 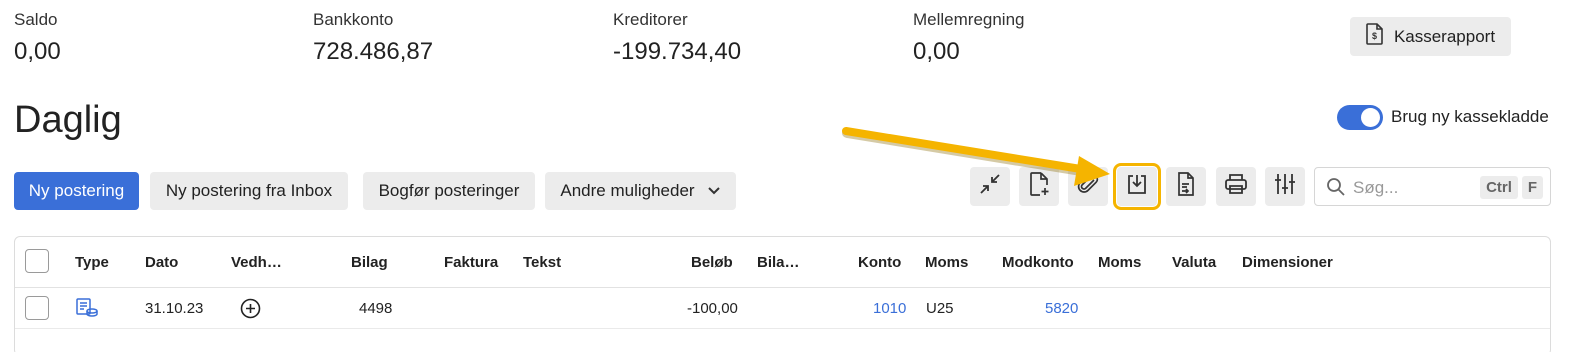 I want to click on select-all-checkbox, so click(x=37, y=261).